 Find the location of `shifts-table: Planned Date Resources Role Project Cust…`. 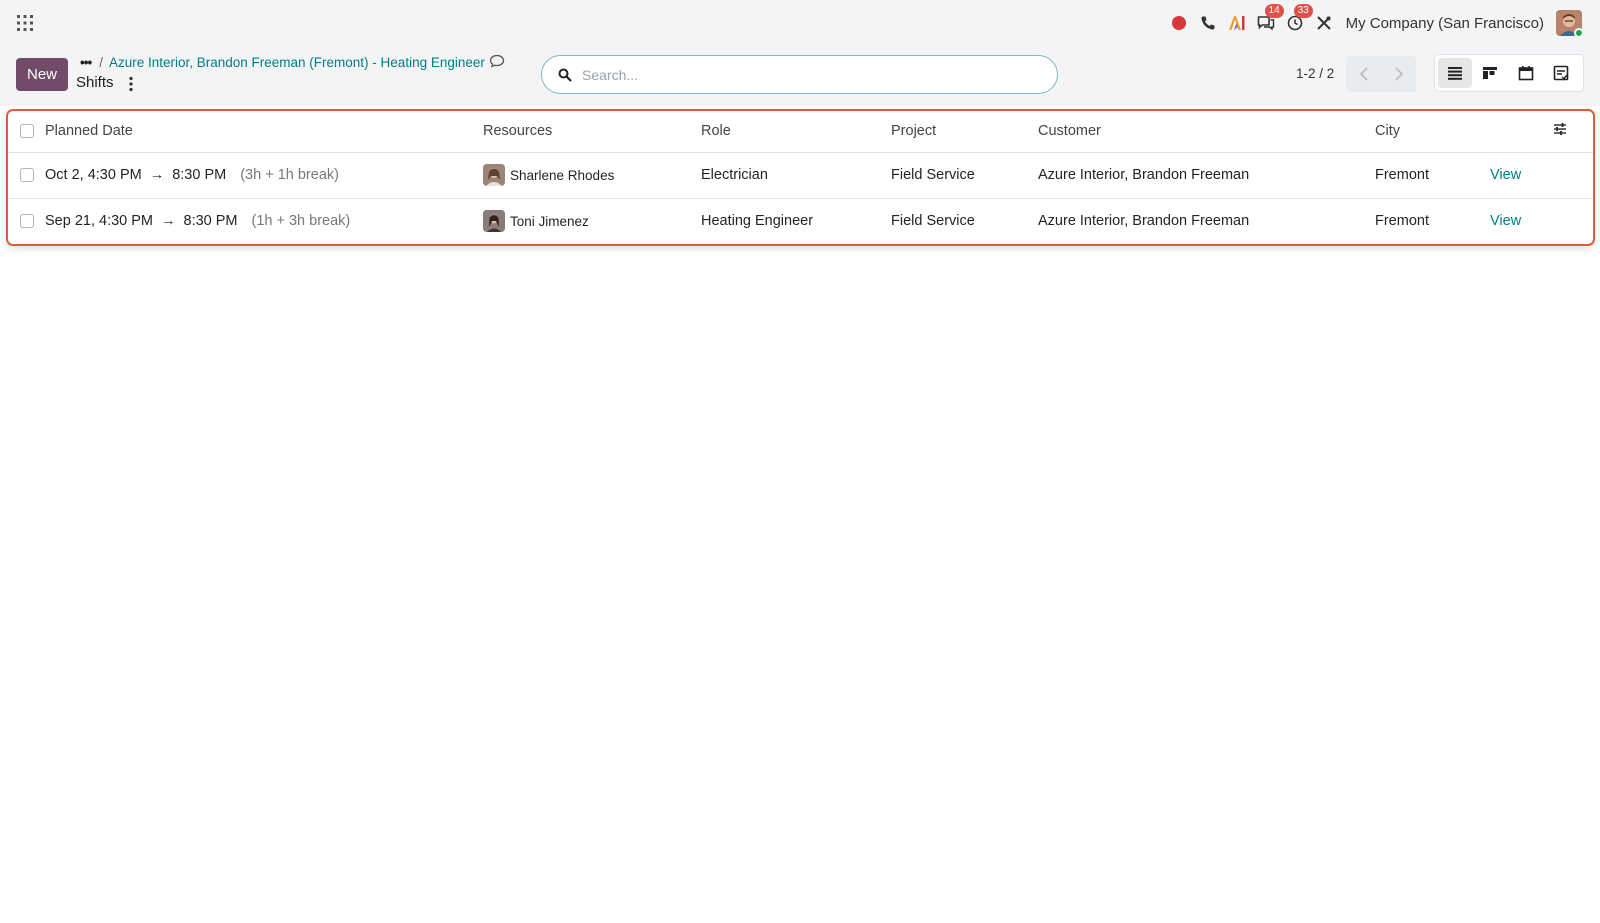

shifts-table: Planned Date Resources Role Project Cust… is located at coordinates (800, 177).